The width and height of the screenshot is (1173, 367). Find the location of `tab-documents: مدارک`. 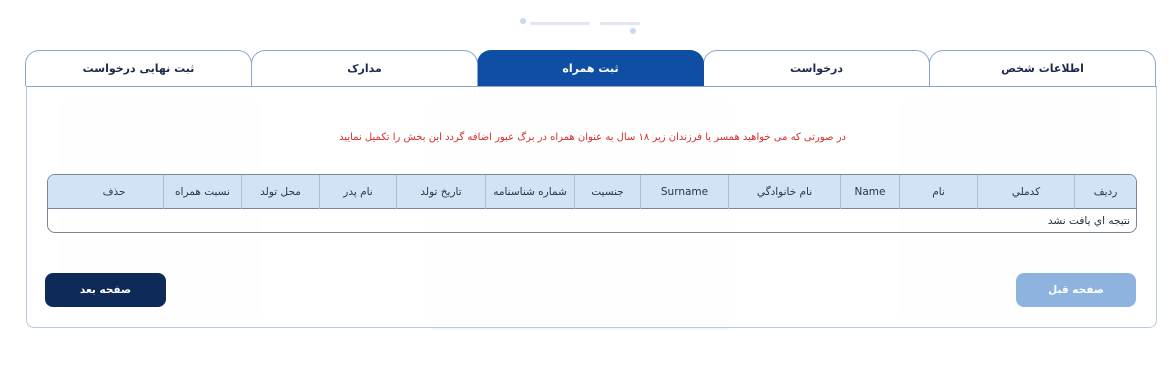

tab-documents: مدارک is located at coordinates (364, 68).